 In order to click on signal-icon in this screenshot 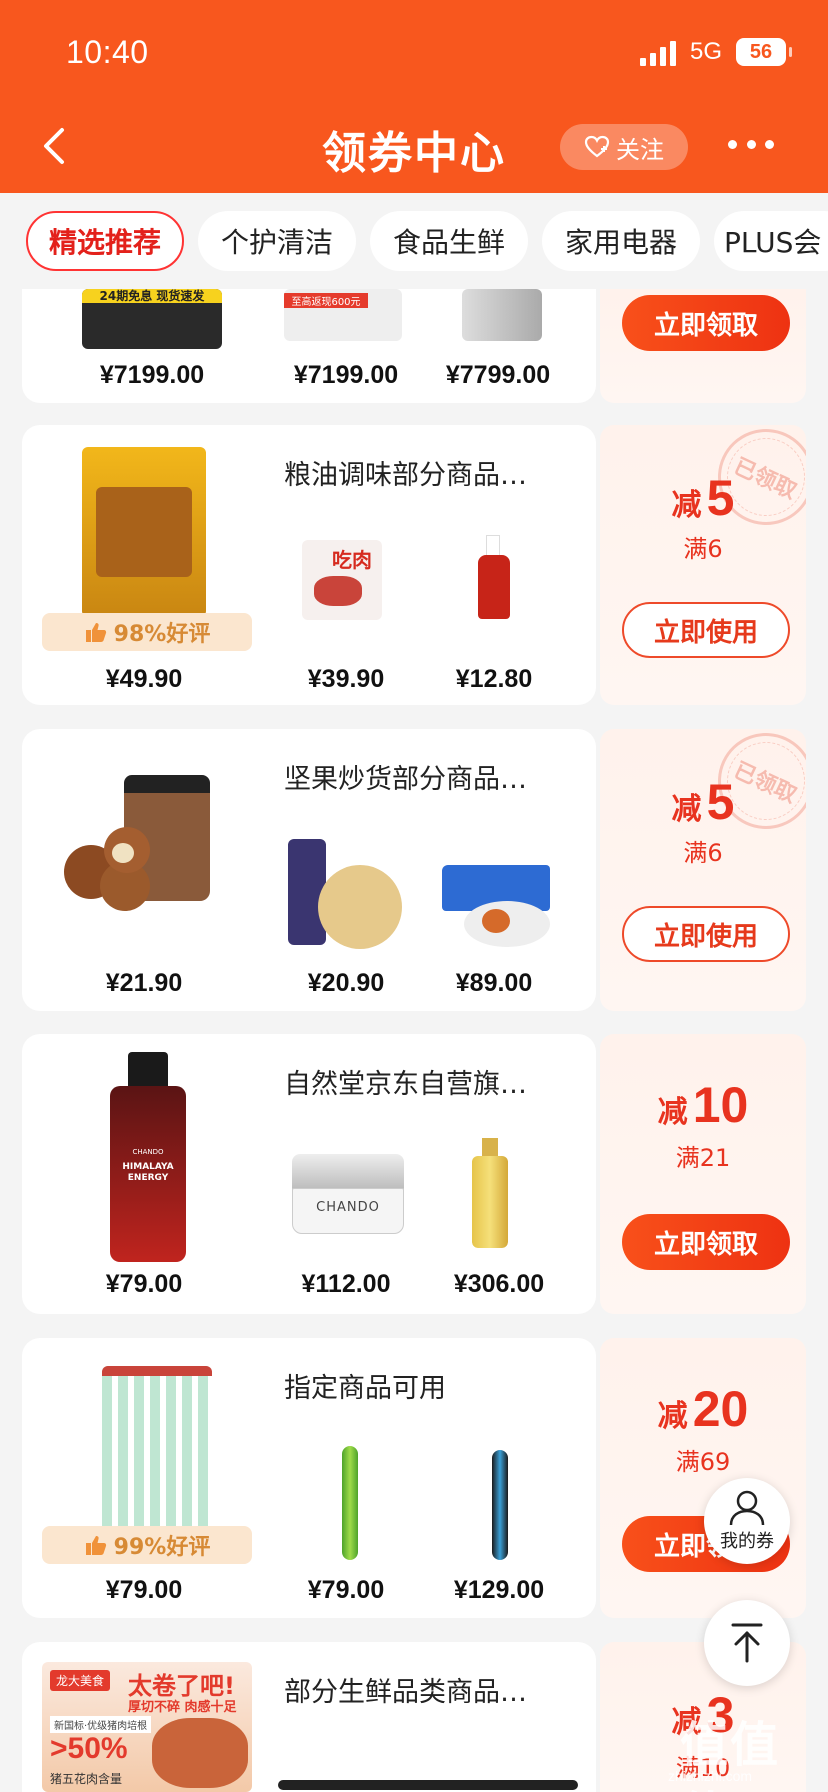, I will do `click(660, 53)`.